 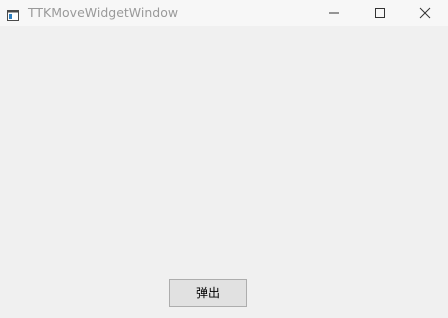 I want to click on maximize-icon, so click(x=380, y=13).